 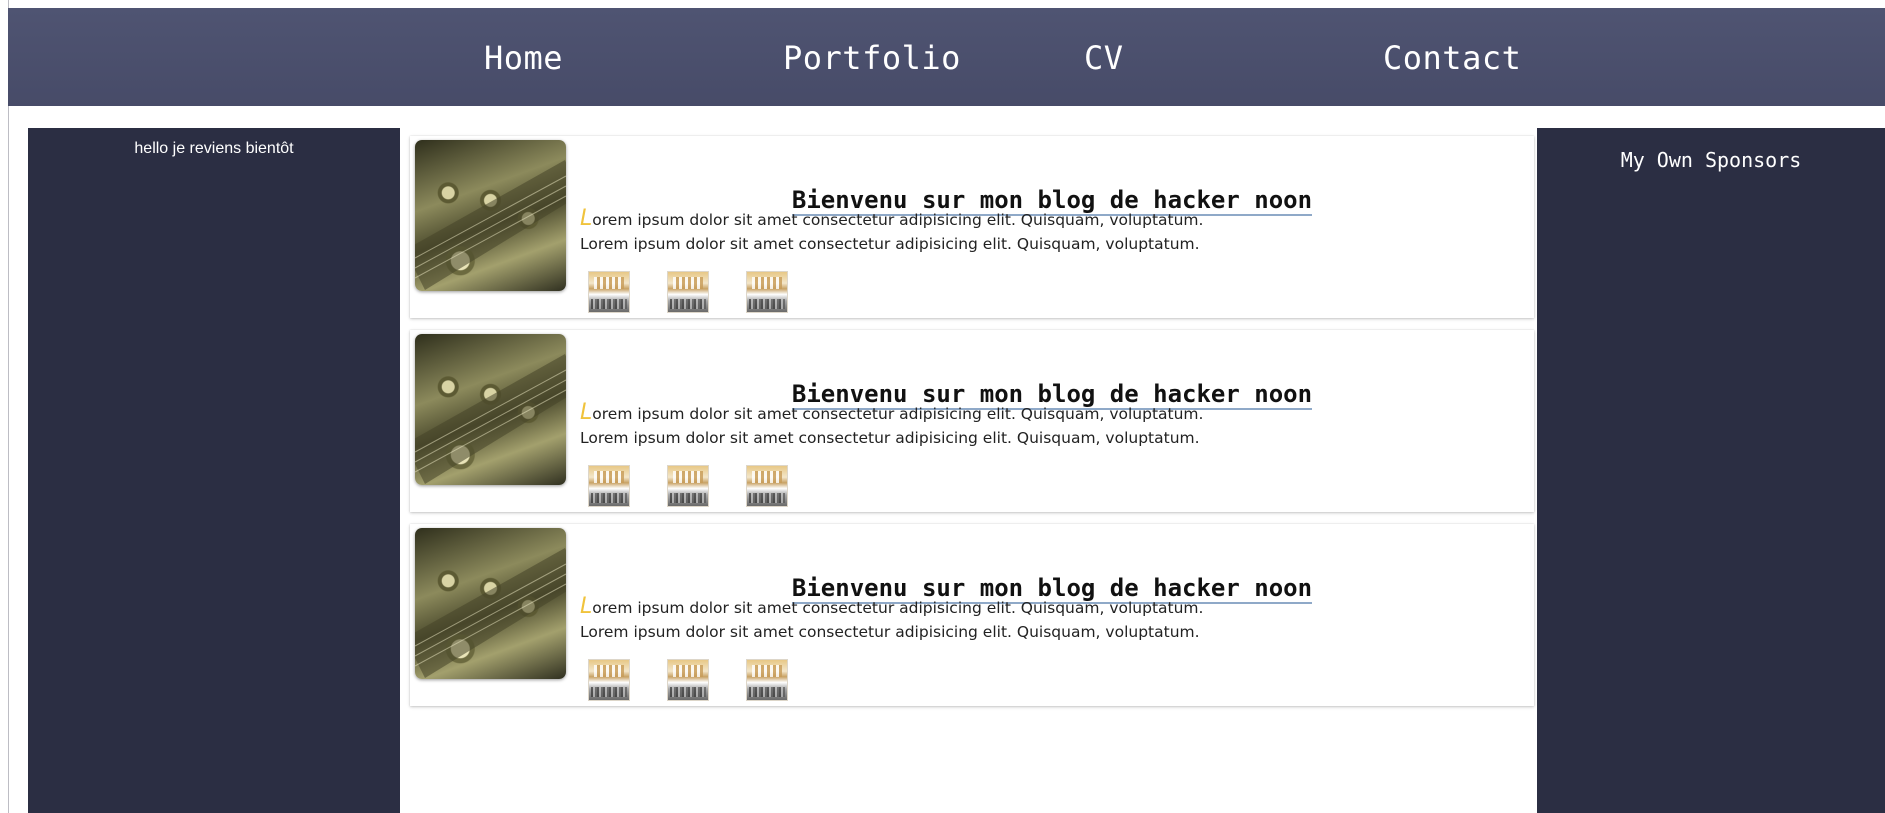 I want to click on page-left-border, so click(x=4, y=406).